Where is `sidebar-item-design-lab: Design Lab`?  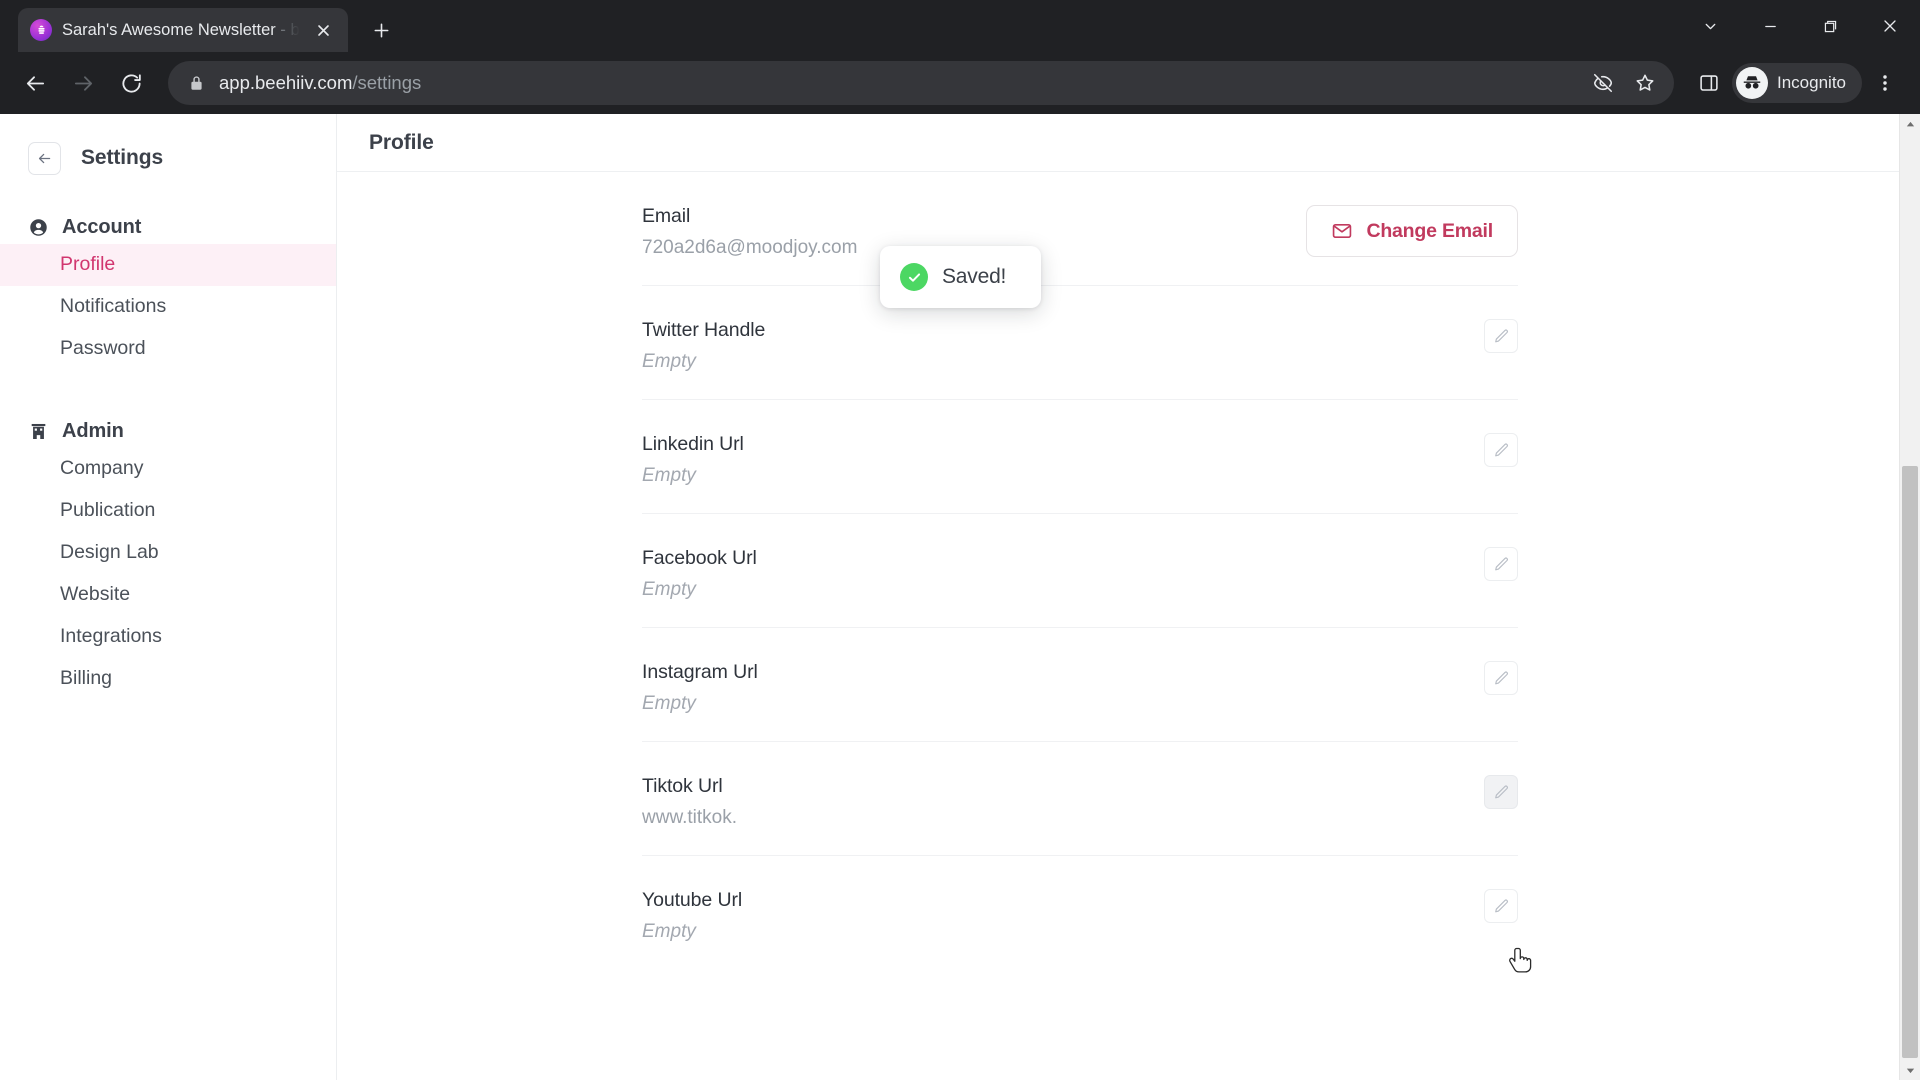 sidebar-item-design-lab: Design Lab is located at coordinates (168, 553).